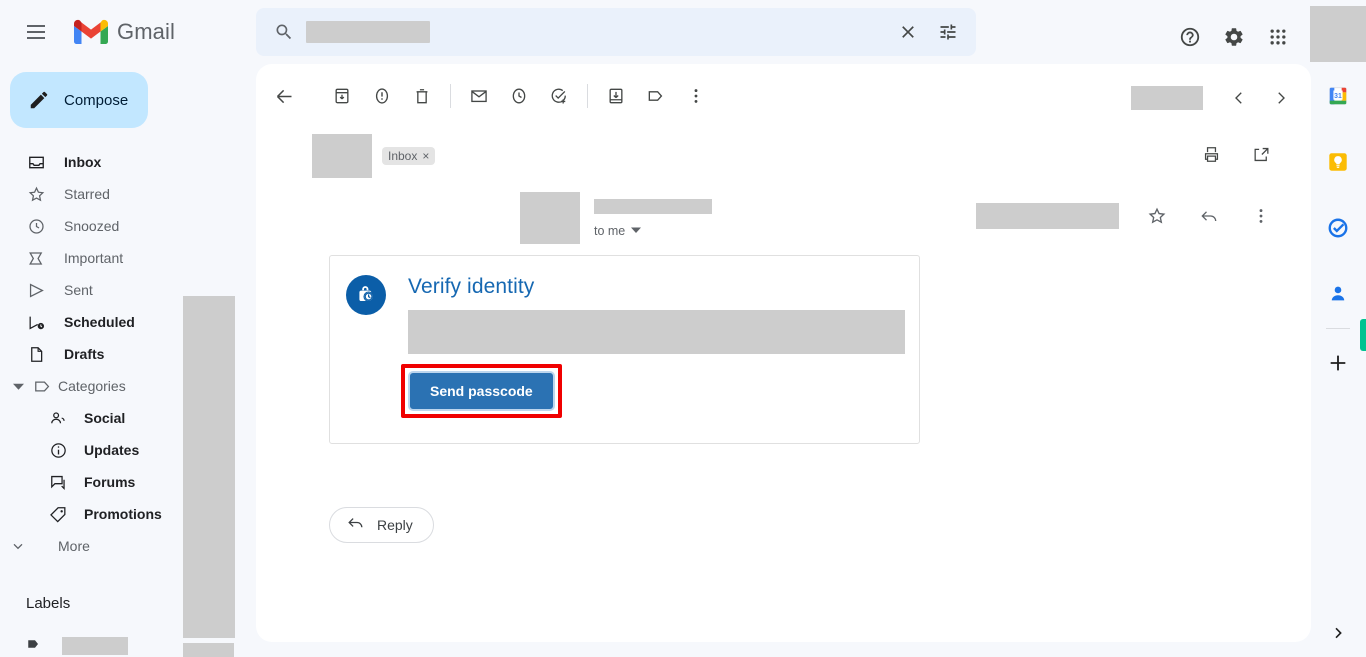 This screenshot has height=657, width=1366. What do you see at coordinates (1338, 162) in the screenshot?
I see `google-keep-icon` at bounding box center [1338, 162].